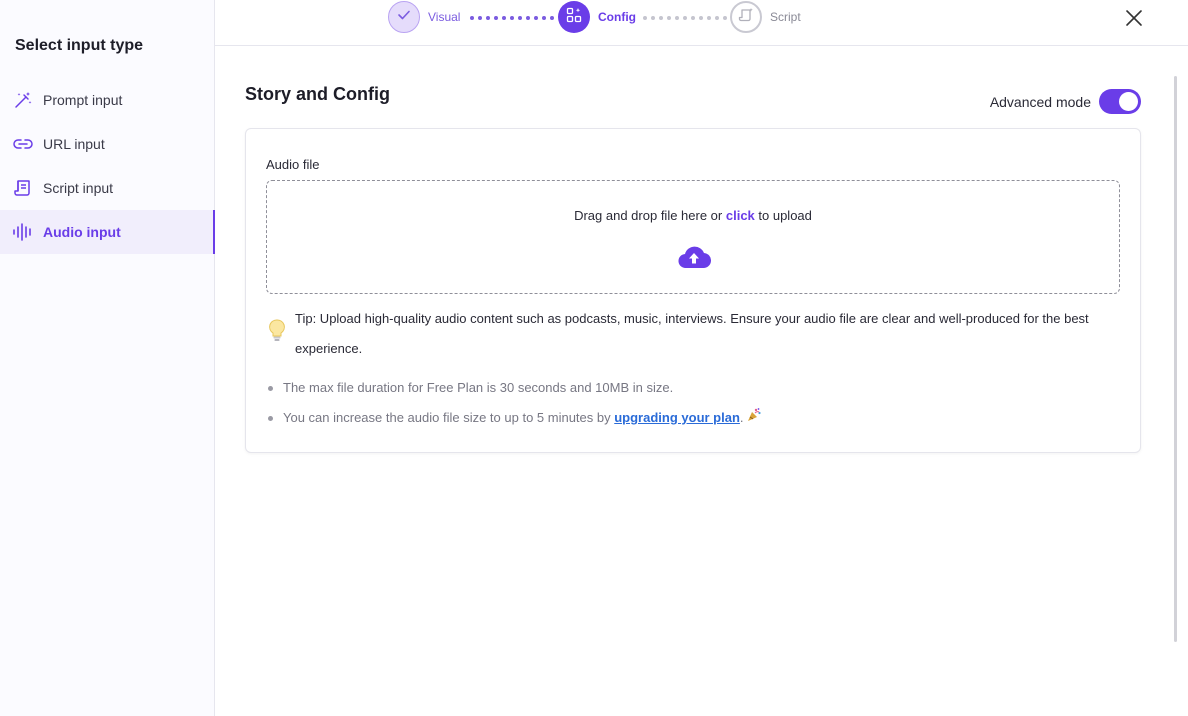  I want to click on step-script: Script, so click(765, 17).